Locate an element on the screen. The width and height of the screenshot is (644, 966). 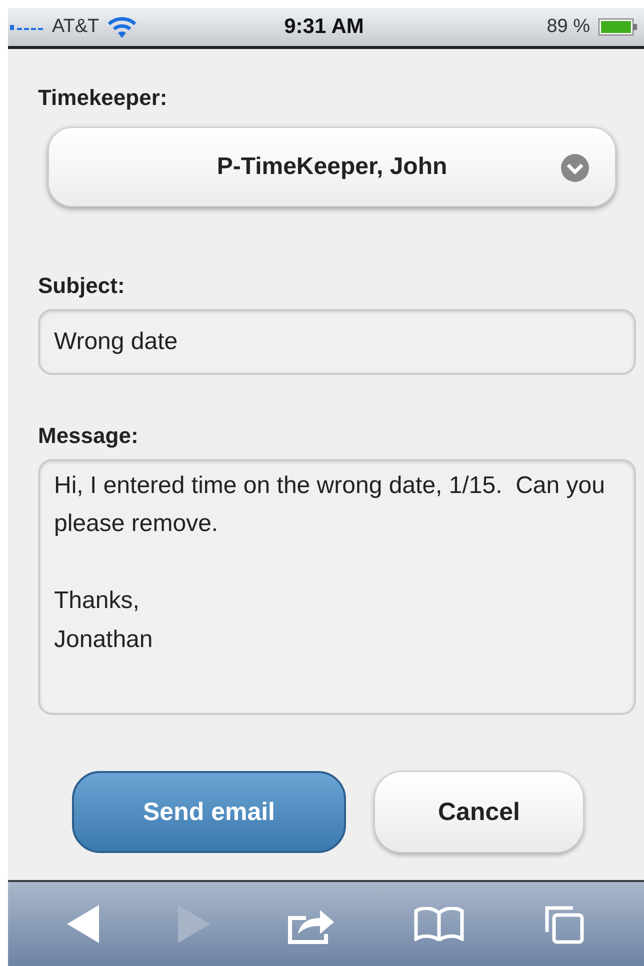
status-time: 9:31 AM is located at coordinates (324, 27).